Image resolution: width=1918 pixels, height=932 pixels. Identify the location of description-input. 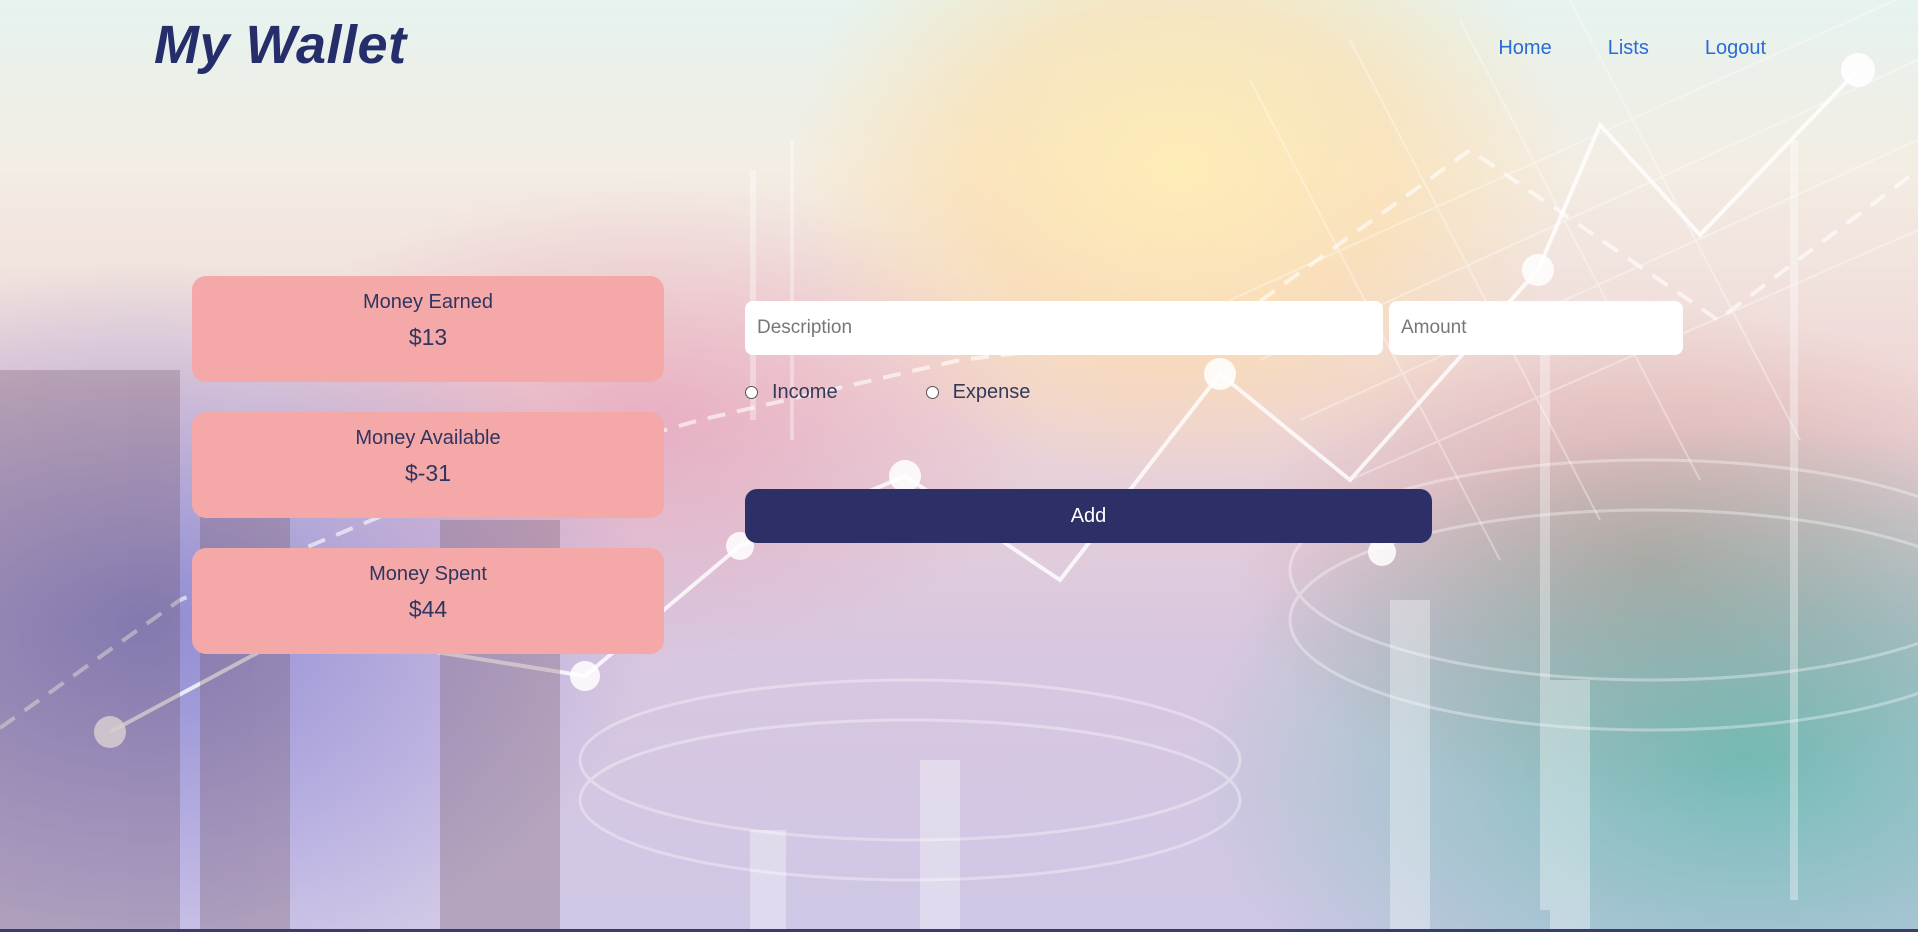
(1064, 328).